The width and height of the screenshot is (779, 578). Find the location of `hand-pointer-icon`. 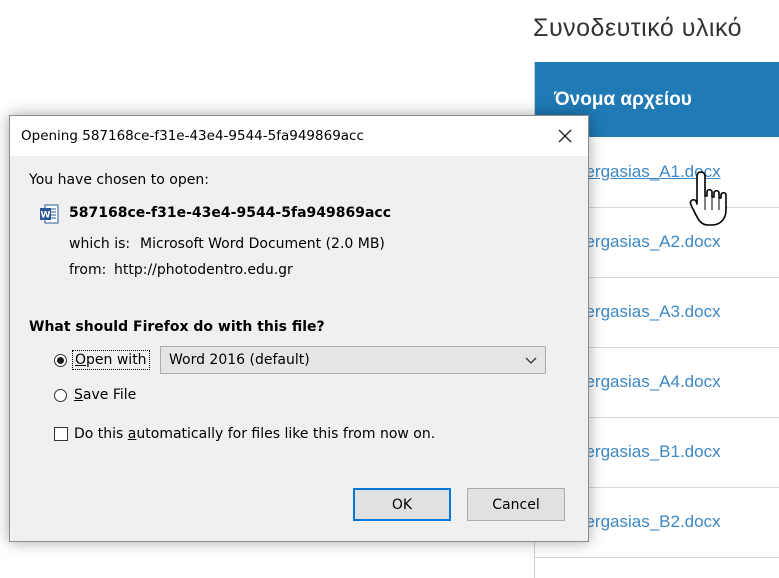

hand-pointer-icon is located at coordinates (708, 198).